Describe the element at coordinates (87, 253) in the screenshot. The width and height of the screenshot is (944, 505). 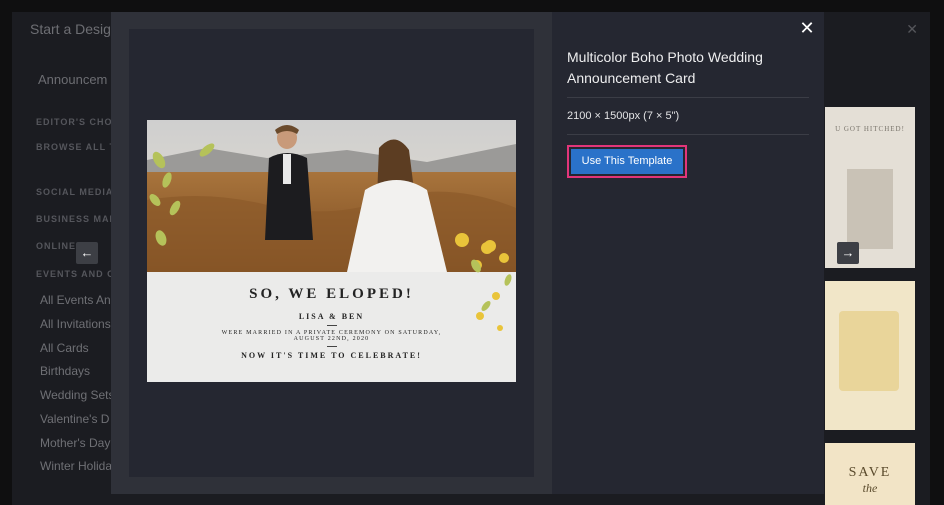
I see `previous-arrow-icon: ←` at that location.